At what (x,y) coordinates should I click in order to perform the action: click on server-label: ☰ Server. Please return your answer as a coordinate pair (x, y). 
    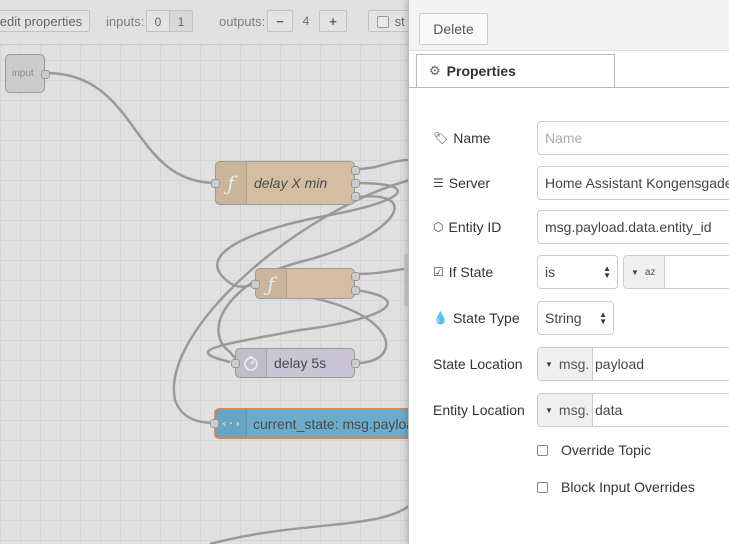
    Looking at the image, I should click on (461, 183).